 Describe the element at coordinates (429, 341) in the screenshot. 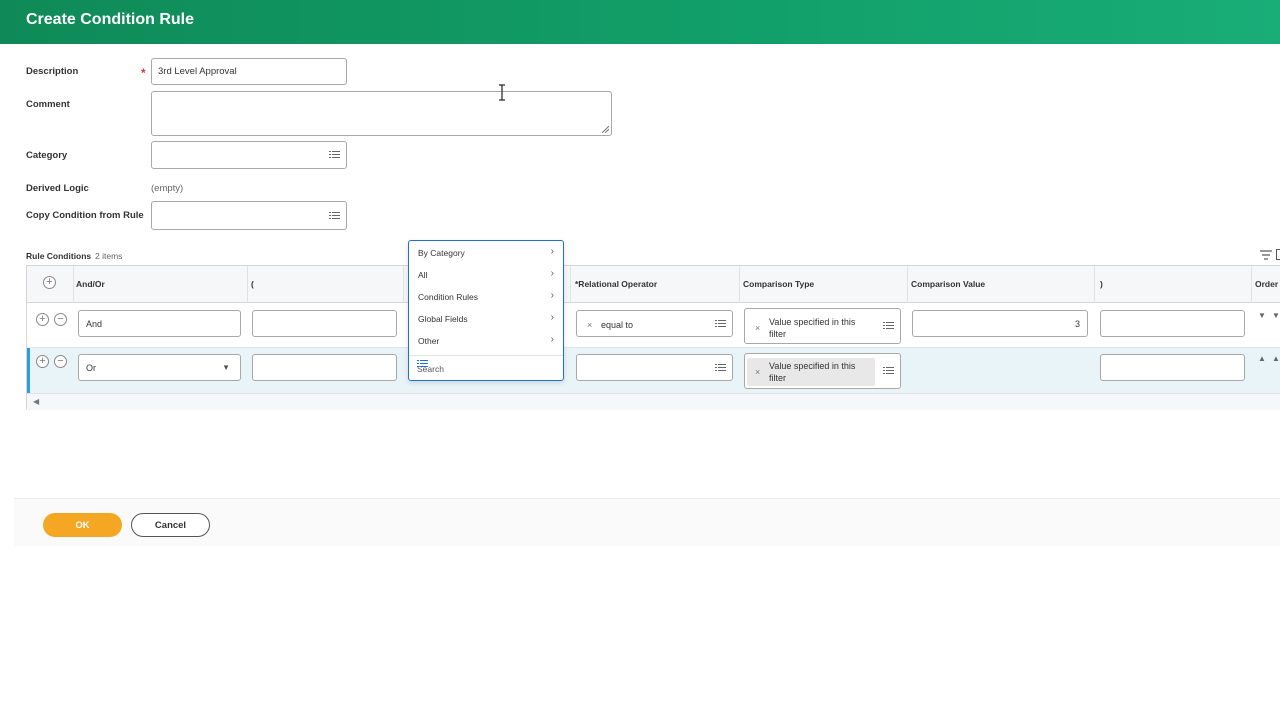

I see `menu-item-label: Other` at that location.